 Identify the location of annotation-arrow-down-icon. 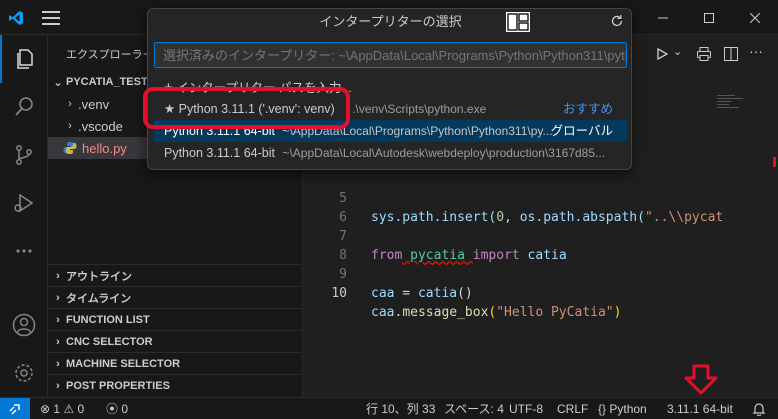
(701, 379).